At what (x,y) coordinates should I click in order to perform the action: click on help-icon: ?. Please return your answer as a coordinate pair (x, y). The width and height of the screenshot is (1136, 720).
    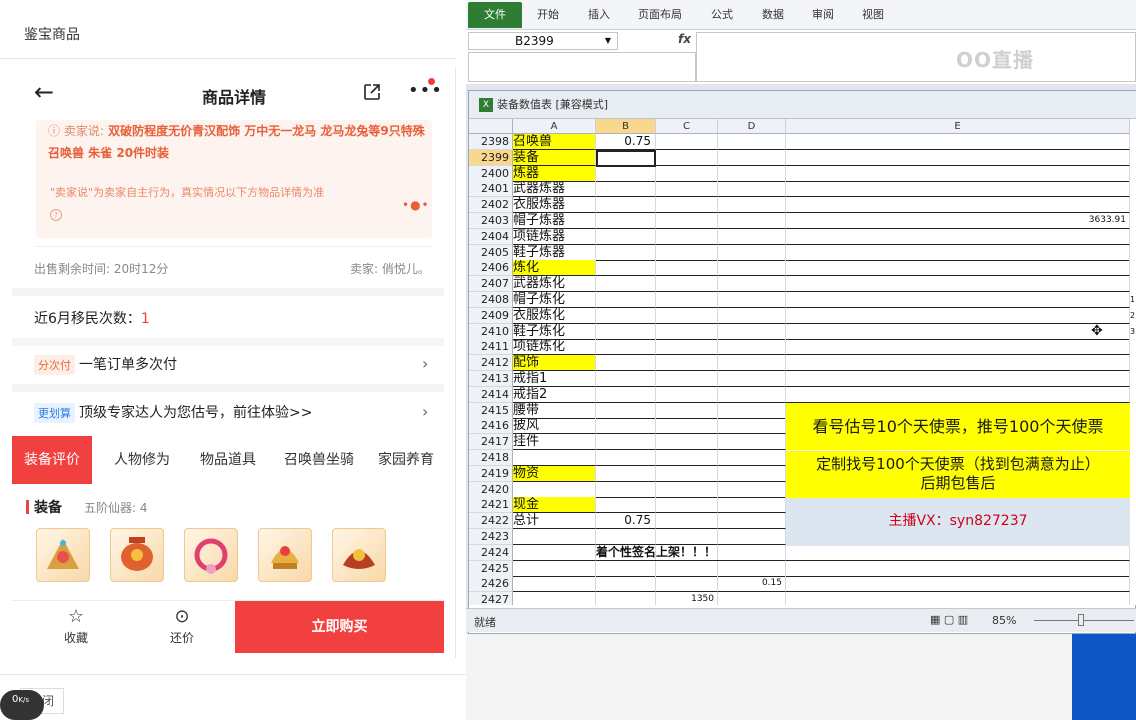
    Looking at the image, I should click on (56, 215).